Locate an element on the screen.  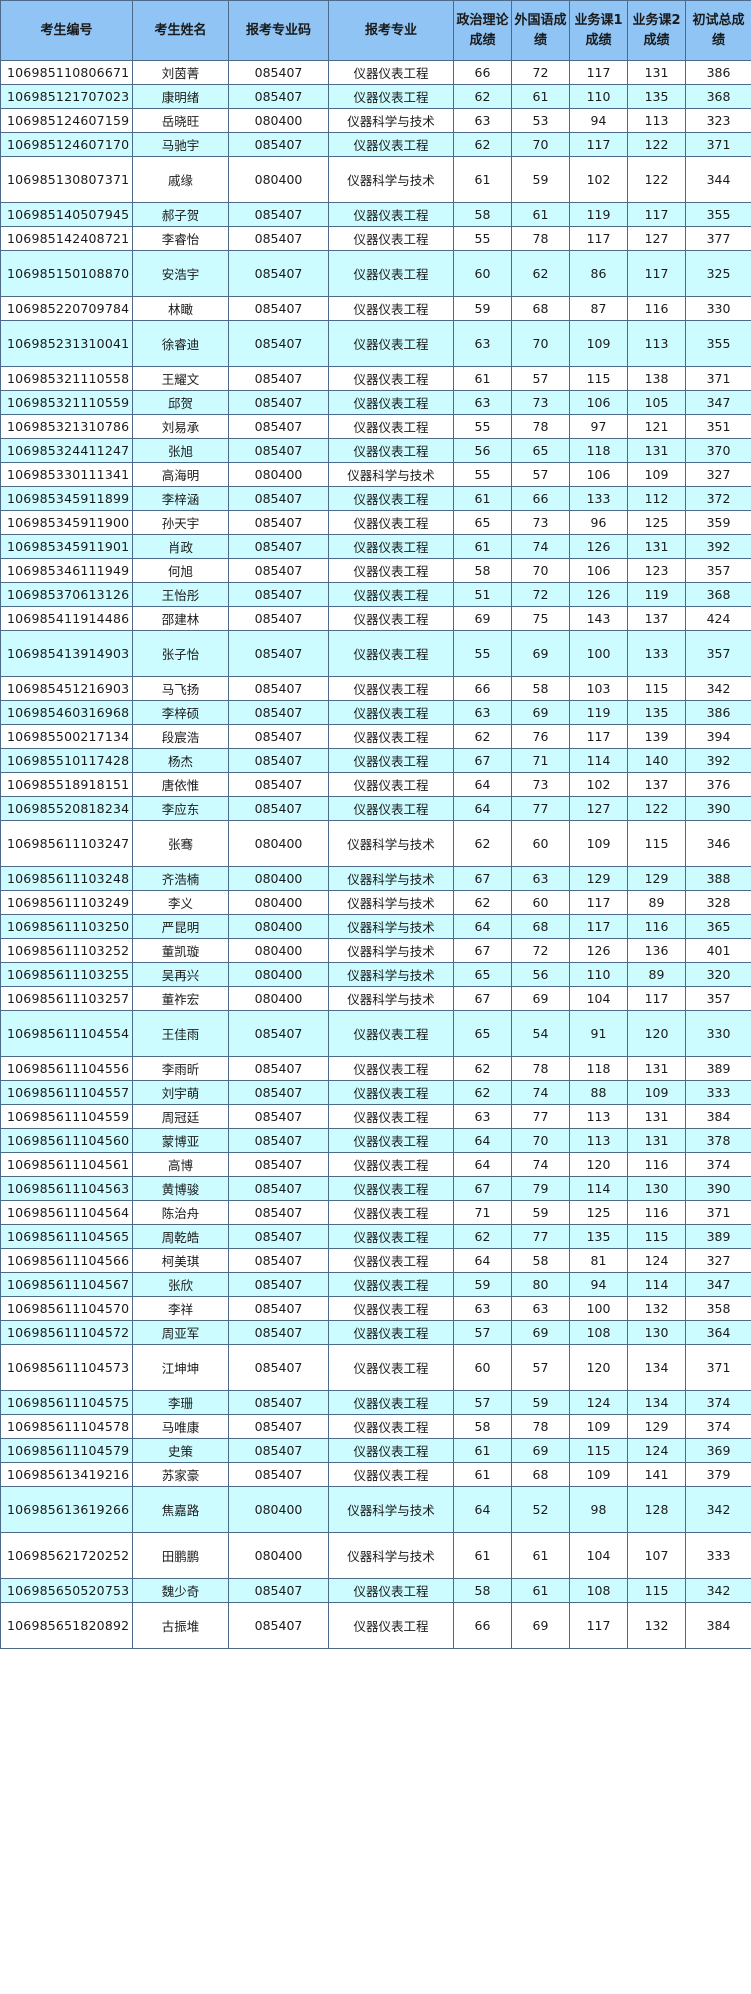
cell-subject1-score: 113 is located at coordinates (598, 1116).